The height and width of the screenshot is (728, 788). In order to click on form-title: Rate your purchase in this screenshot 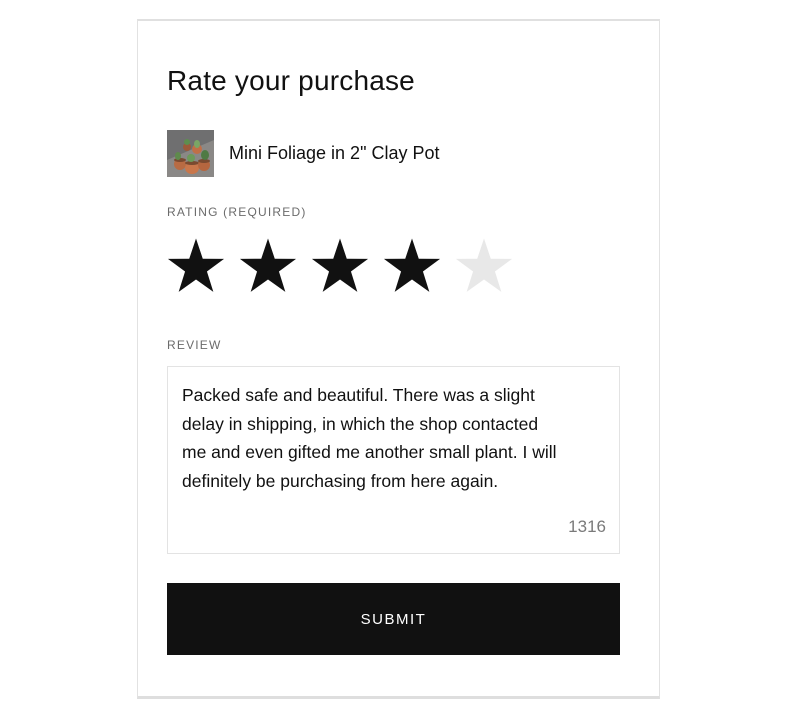, I will do `click(291, 80)`.